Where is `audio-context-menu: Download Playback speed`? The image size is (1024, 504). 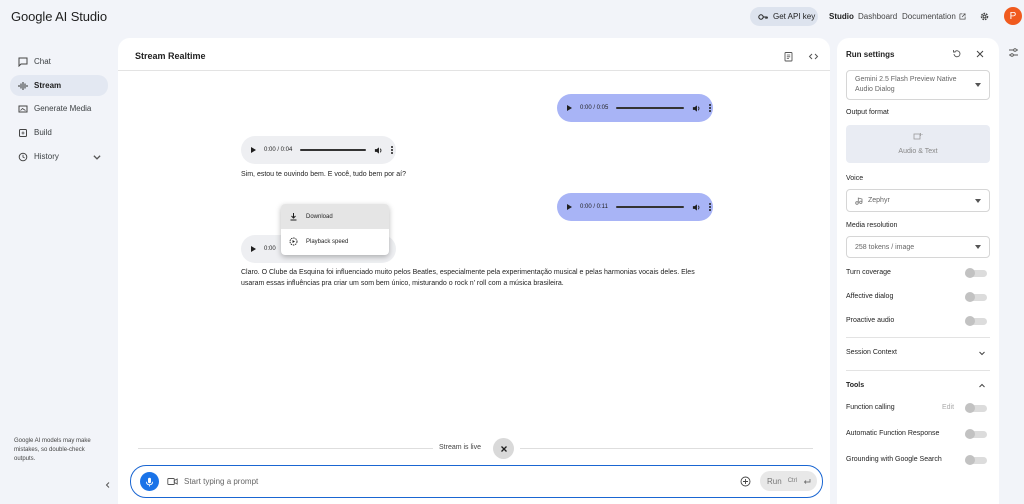 audio-context-menu: Download Playback speed is located at coordinates (335, 229).